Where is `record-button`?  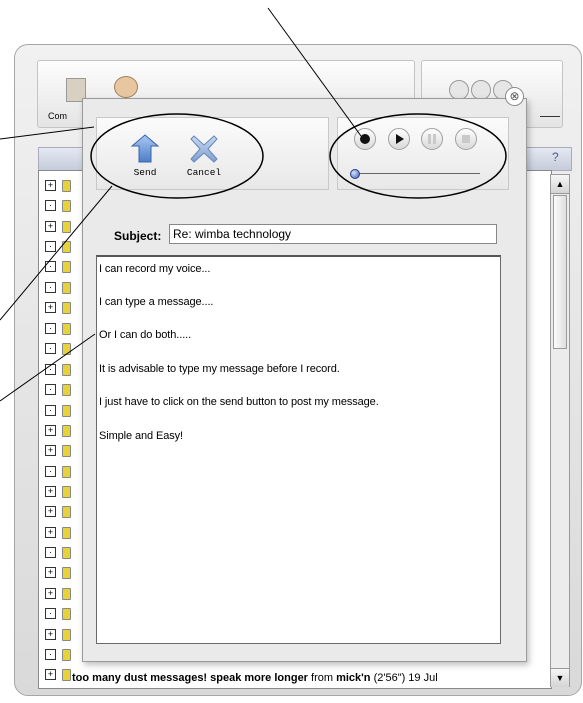 record-button is located at coordinates (365, 139).